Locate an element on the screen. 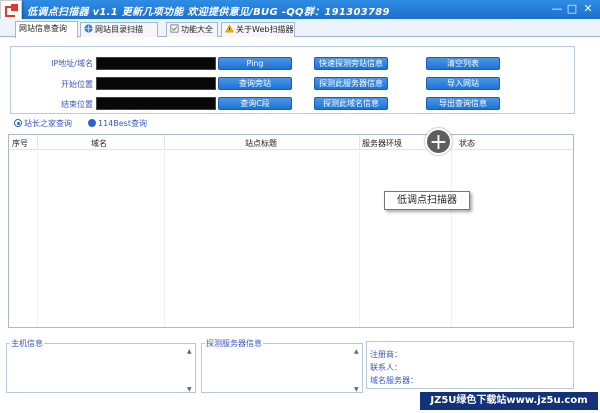 The height and width of the screenshot is (413, 600). radio-unselected-icon is located at coordinates (92, 123).